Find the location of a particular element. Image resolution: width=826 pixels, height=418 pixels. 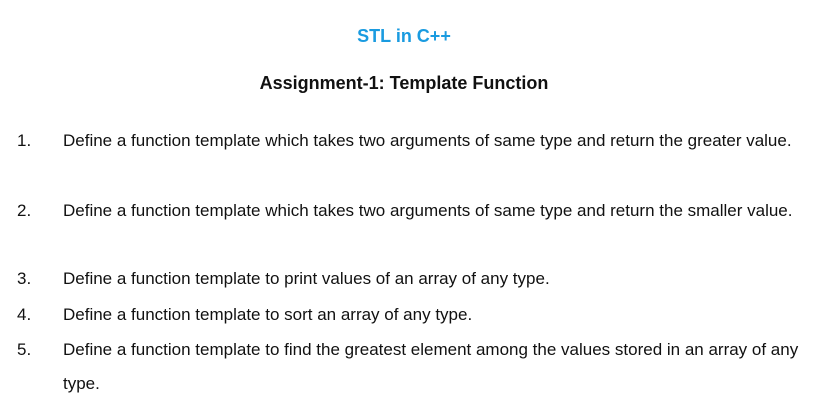

assignment-title: Assignment-1: Template Function is located at coordinates (404, 83).